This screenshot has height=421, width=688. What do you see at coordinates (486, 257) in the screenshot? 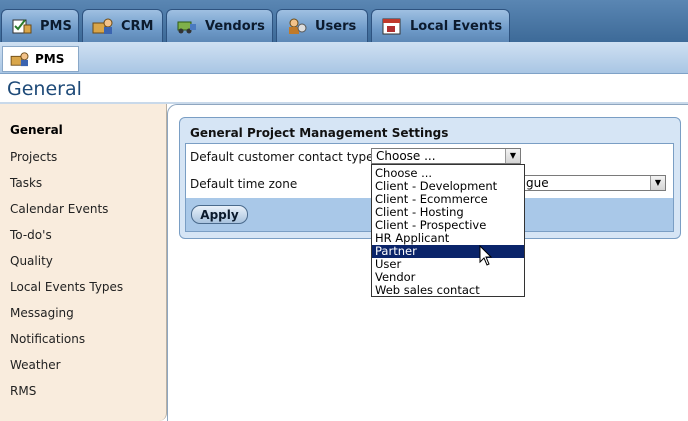
I see `mouse-pointer-icon` at bounding box center [486, 257].